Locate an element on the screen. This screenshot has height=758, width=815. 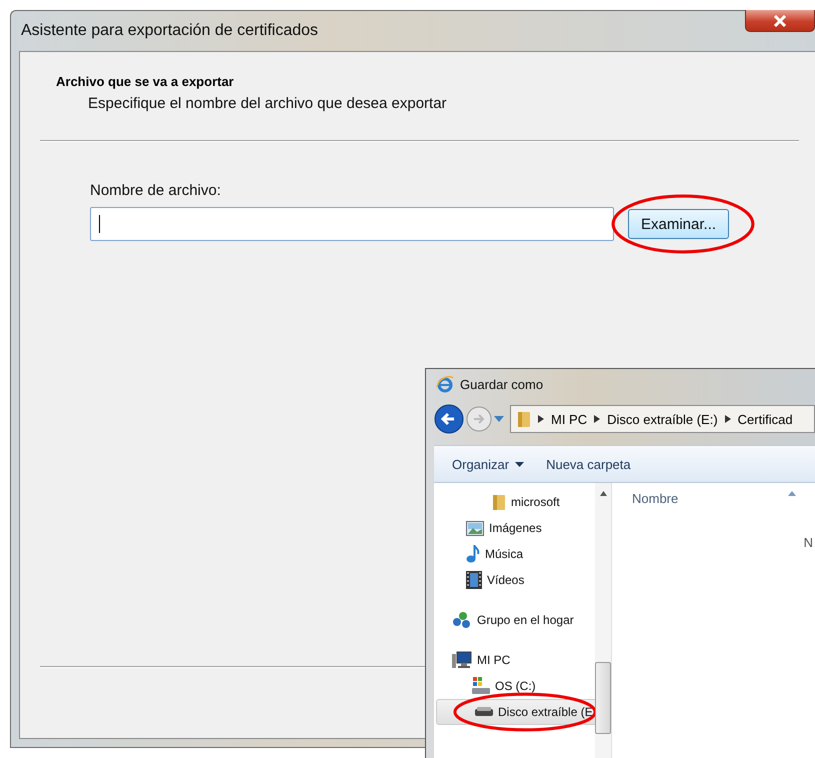
breadcrumb-item: Disco extraíble (E:) is located at coordinates (662, 419).